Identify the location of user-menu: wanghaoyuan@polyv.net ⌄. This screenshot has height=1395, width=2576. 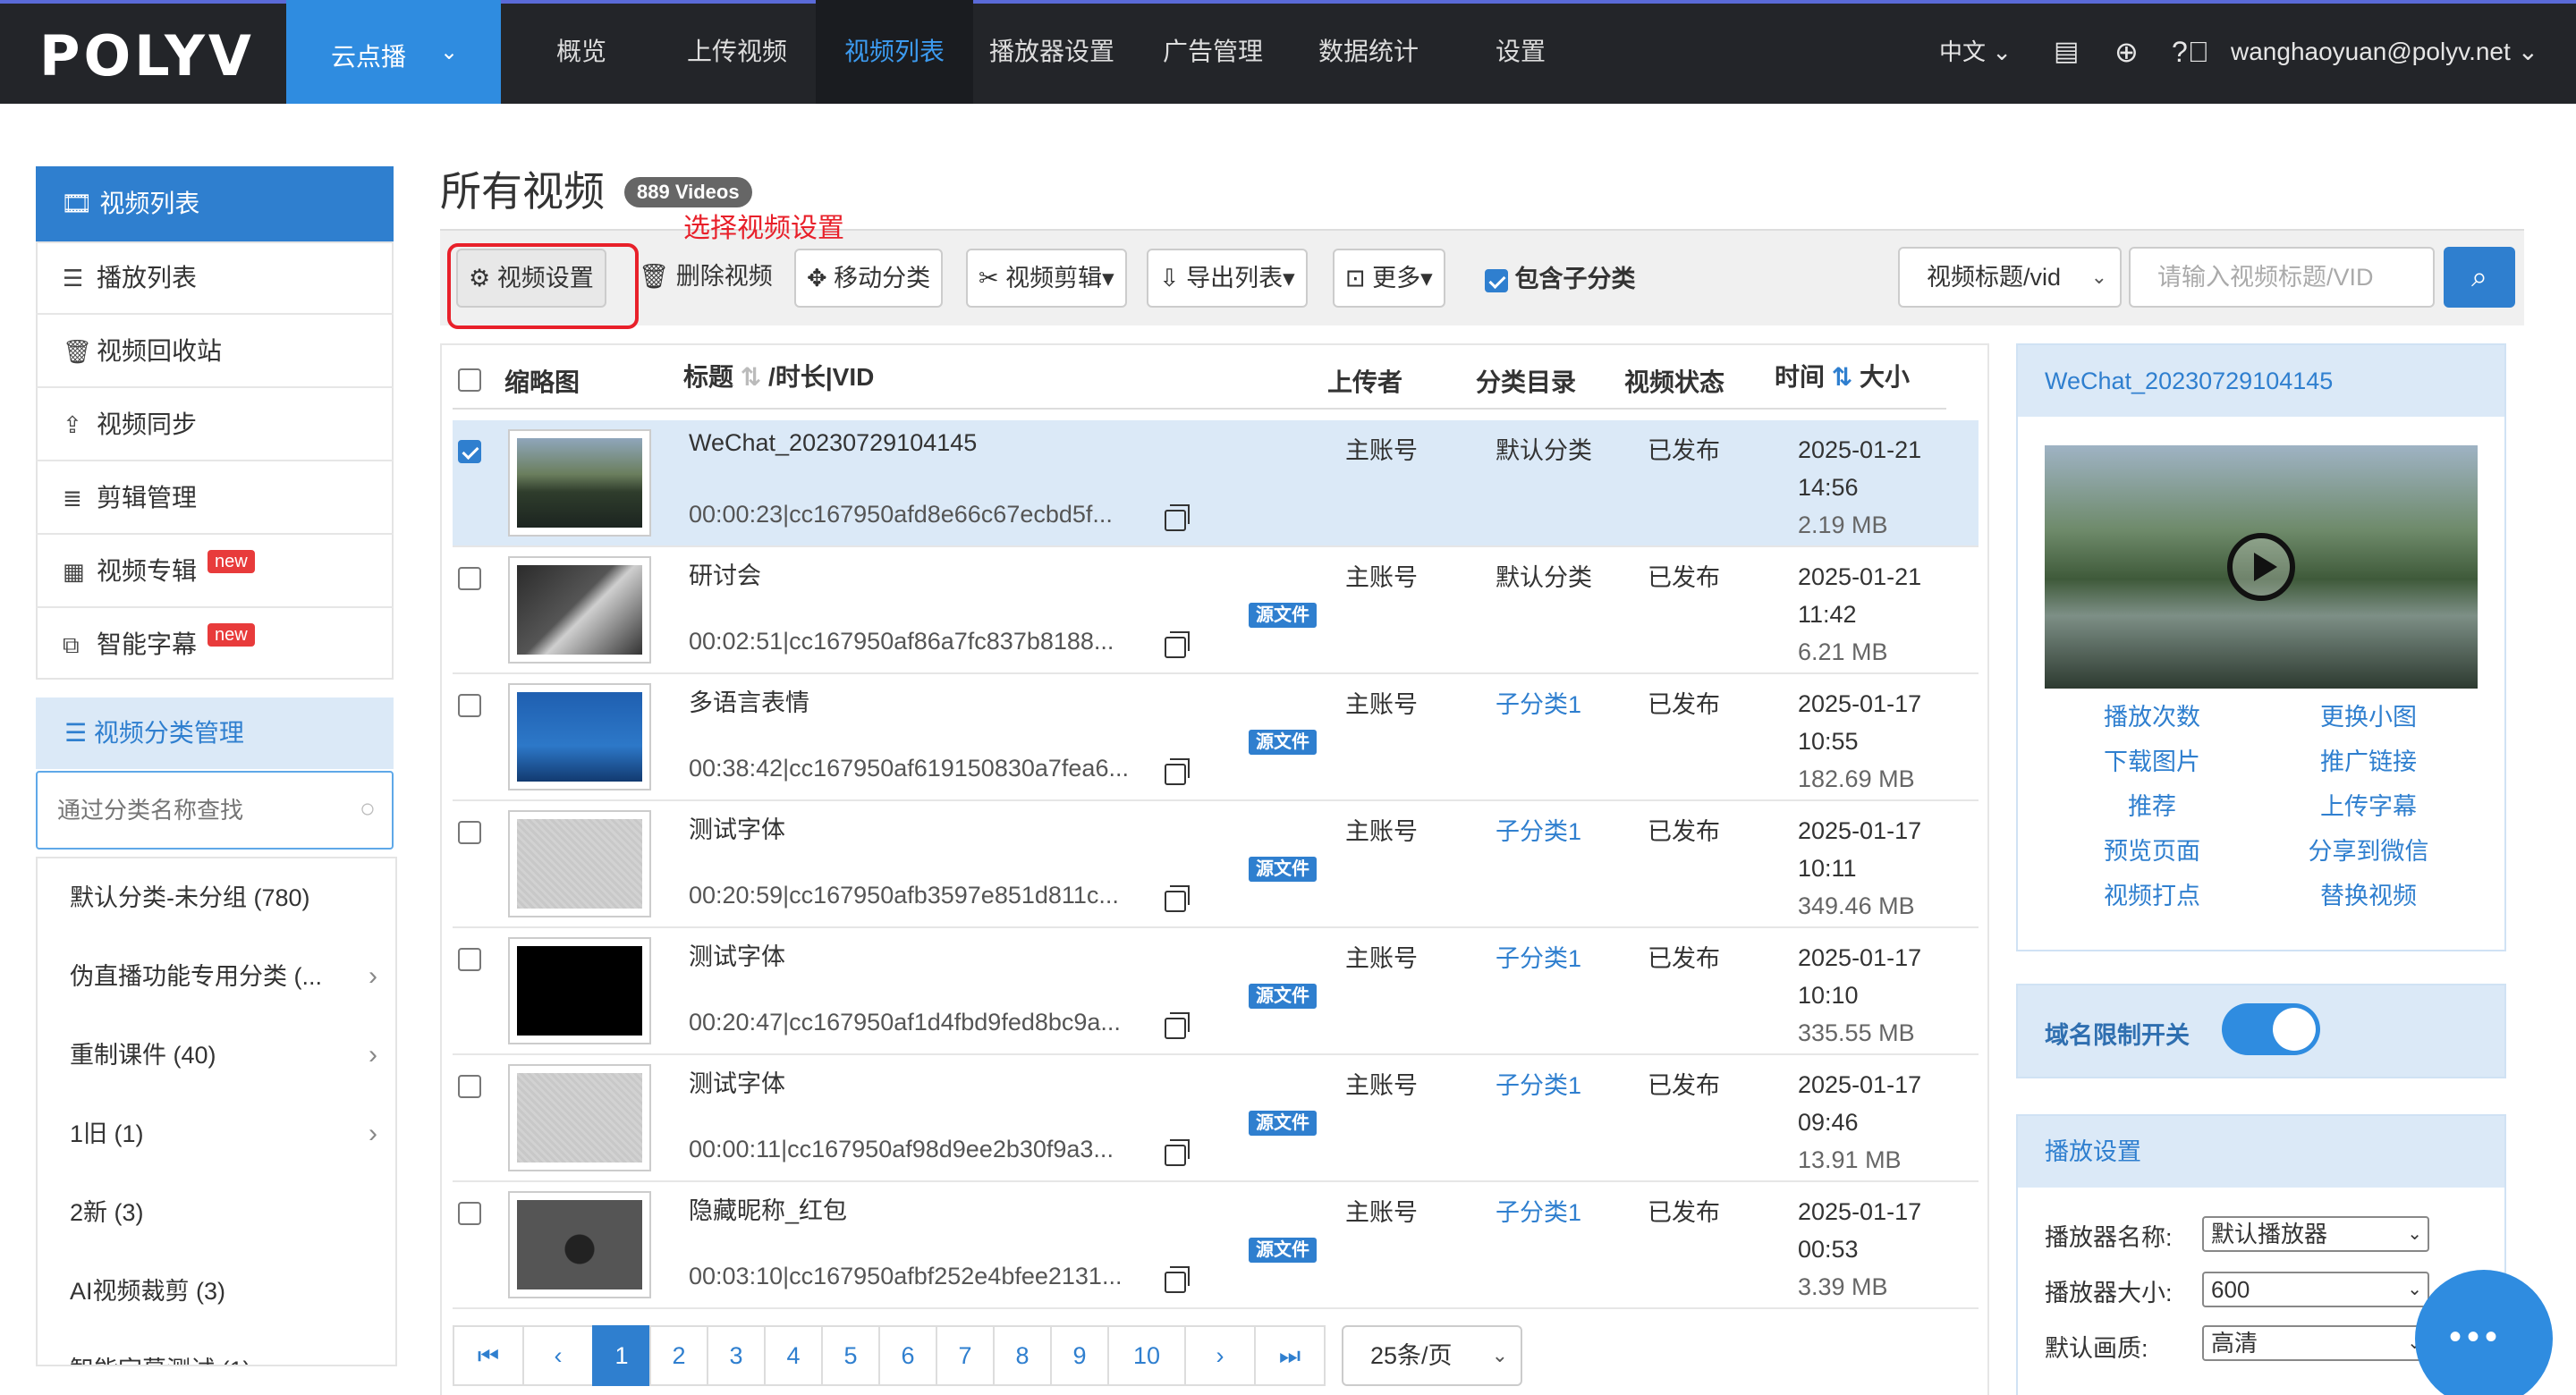
(2384, 52).